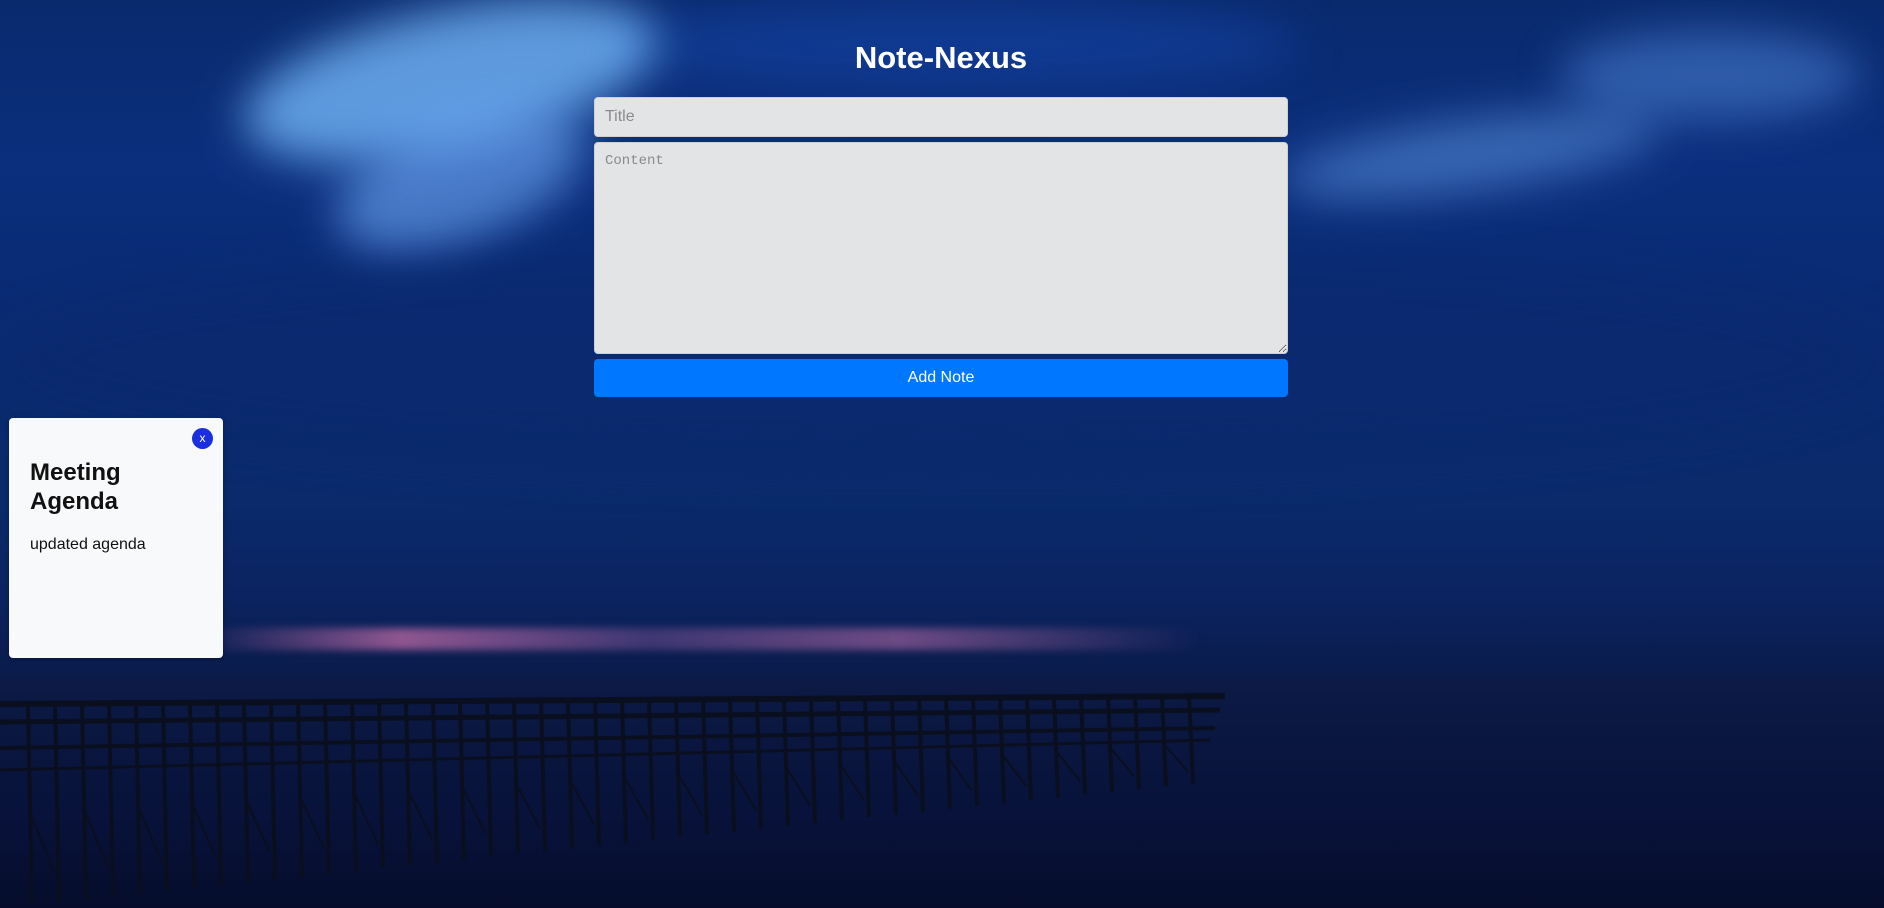 The width and height of the screenshot is (1884, 908). I want to click on content-textarea, so click(941, 248).